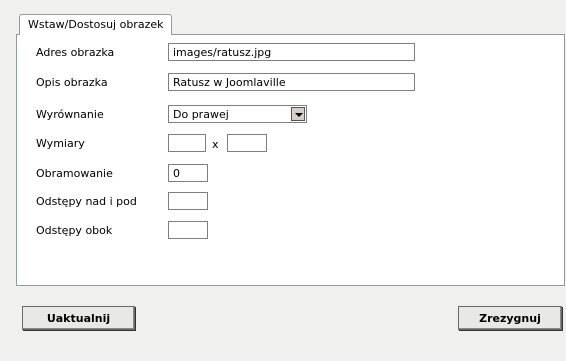  I want to click on alignment-value: Do prawej, so click(201, 114).